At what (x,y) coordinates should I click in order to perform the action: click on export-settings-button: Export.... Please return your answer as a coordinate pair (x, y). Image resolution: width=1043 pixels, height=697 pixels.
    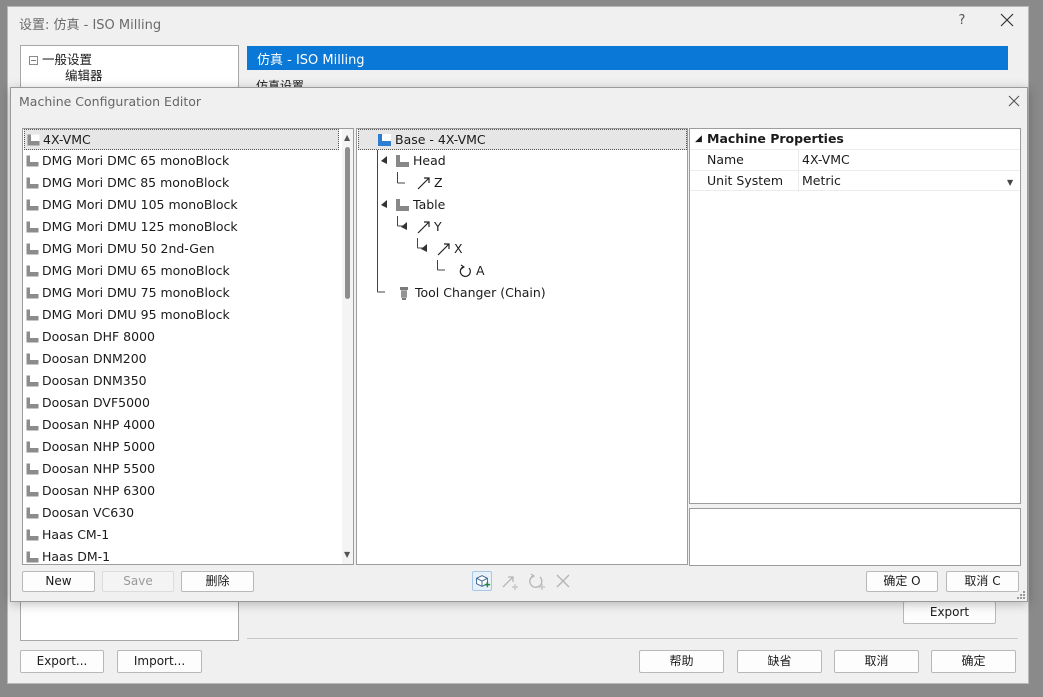
    Looking at the image, I should click on (62, 661).